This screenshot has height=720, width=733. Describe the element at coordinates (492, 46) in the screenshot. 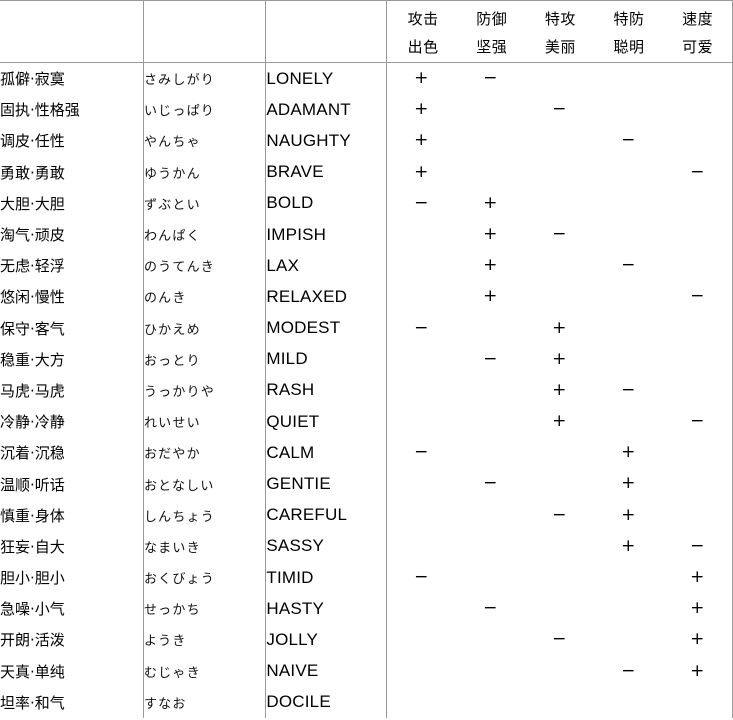

I see `contest-label-1: 坚强` at that location.